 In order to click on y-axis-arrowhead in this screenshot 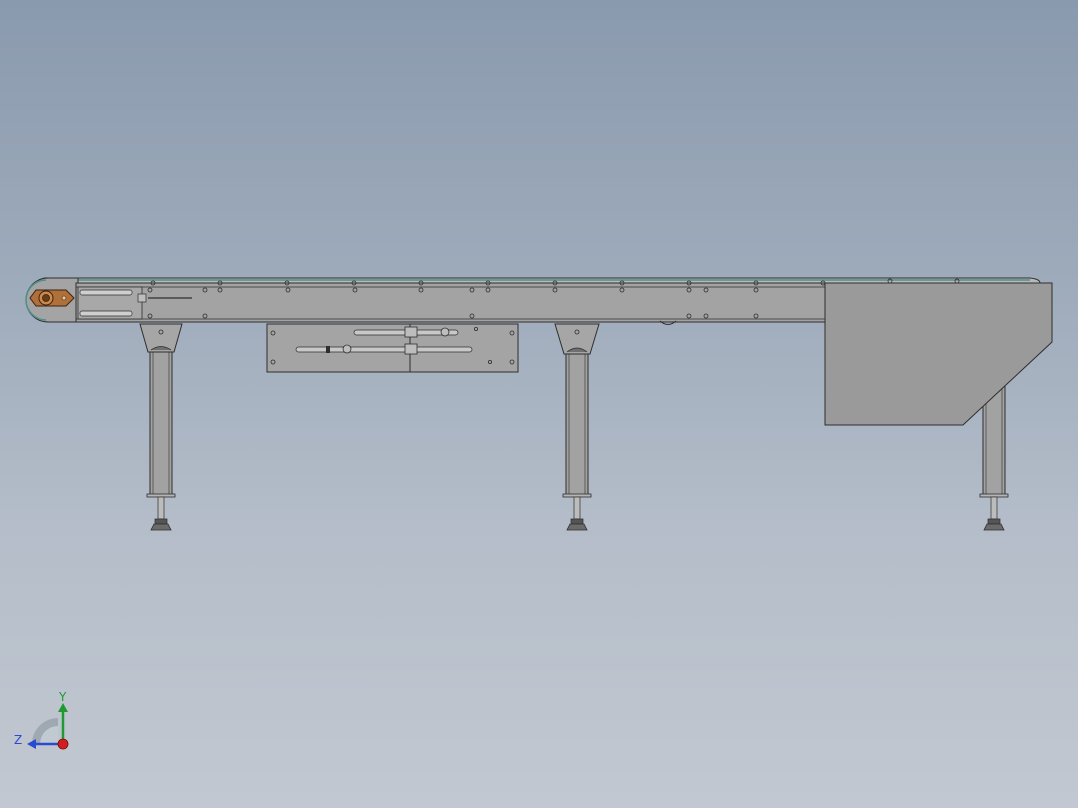, I will do `click(63, 707)`.